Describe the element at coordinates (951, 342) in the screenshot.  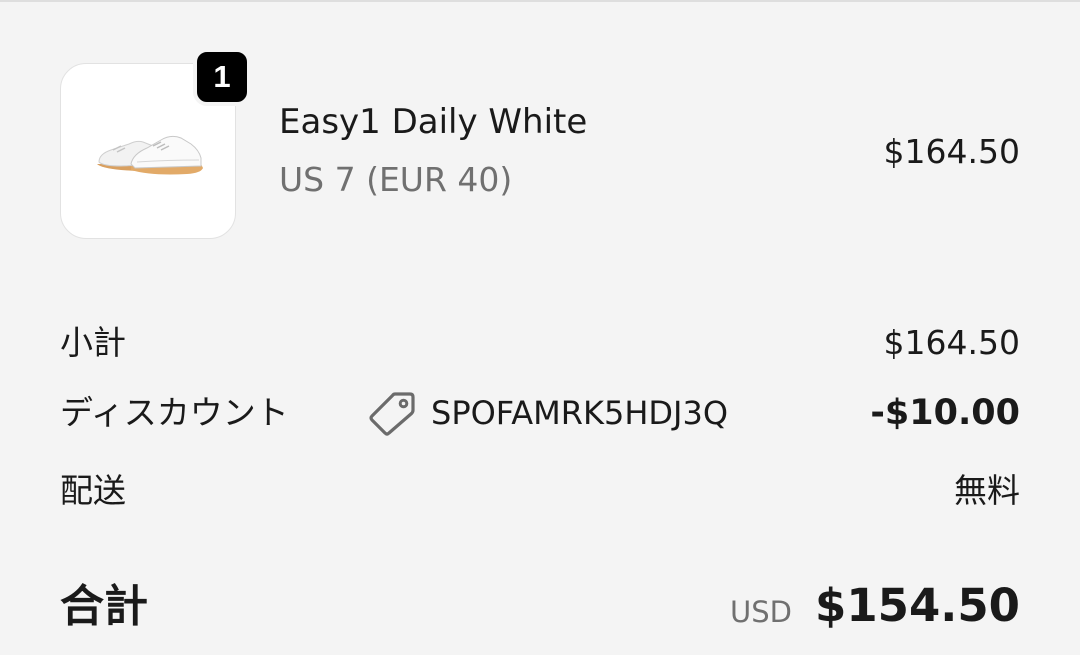
I see `subtotal-value: $164.50` at that location.